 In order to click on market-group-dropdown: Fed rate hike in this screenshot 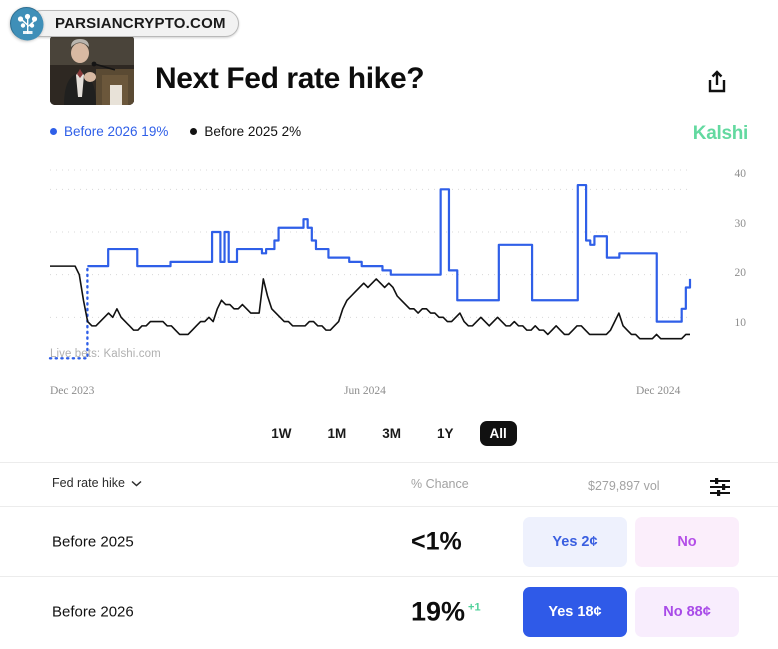, I will do `click(97, 483)`.